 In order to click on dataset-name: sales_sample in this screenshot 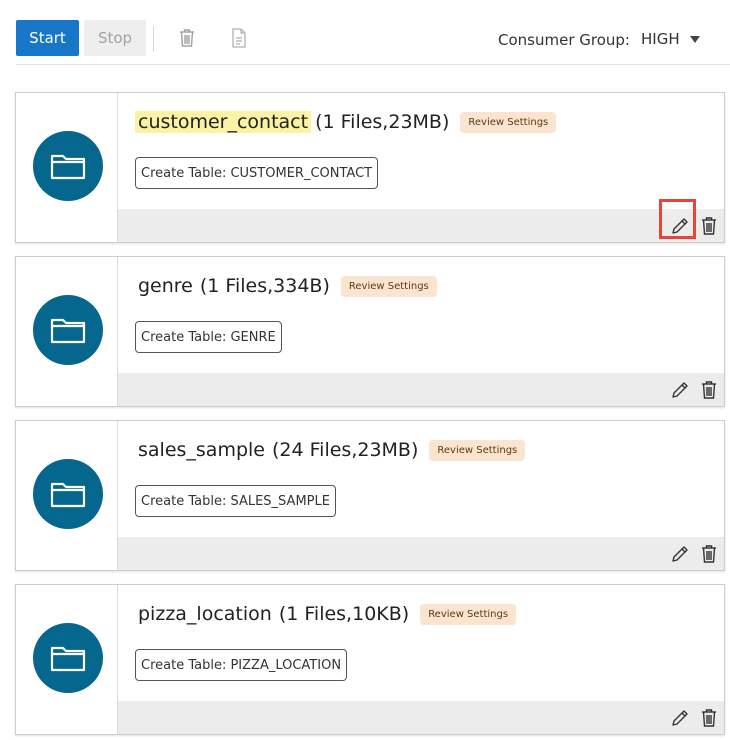, I will do `click(201, 450)`.